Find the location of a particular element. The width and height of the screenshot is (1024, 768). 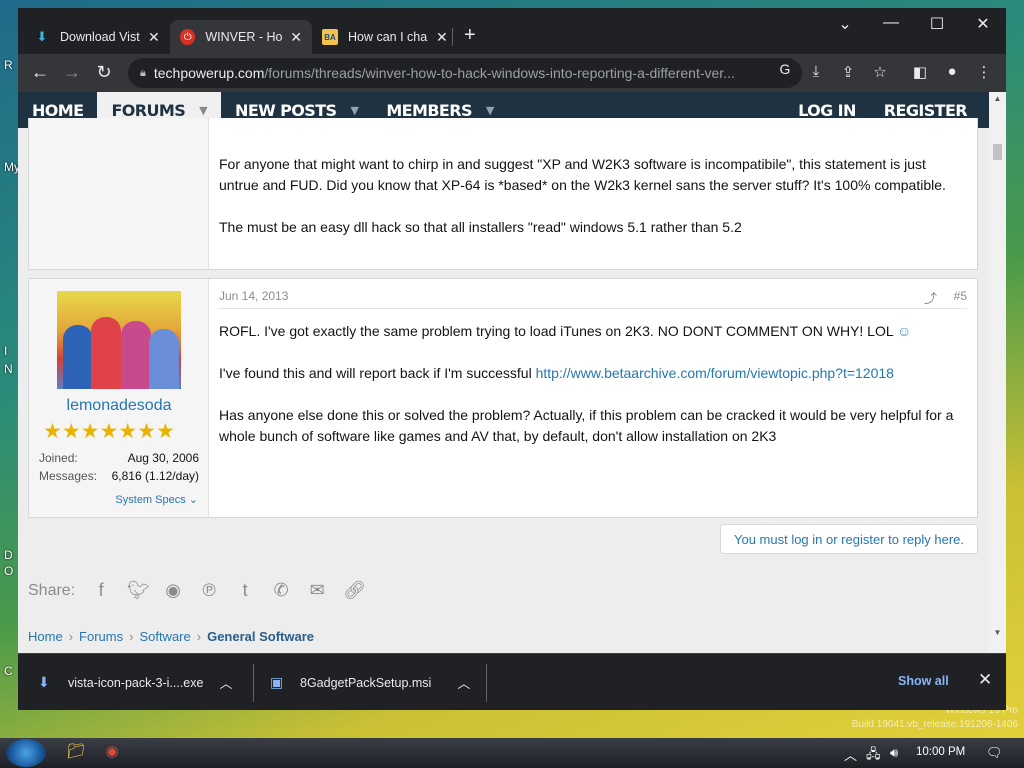

window-close-button: ✕ is located at coordinates (983, 24).